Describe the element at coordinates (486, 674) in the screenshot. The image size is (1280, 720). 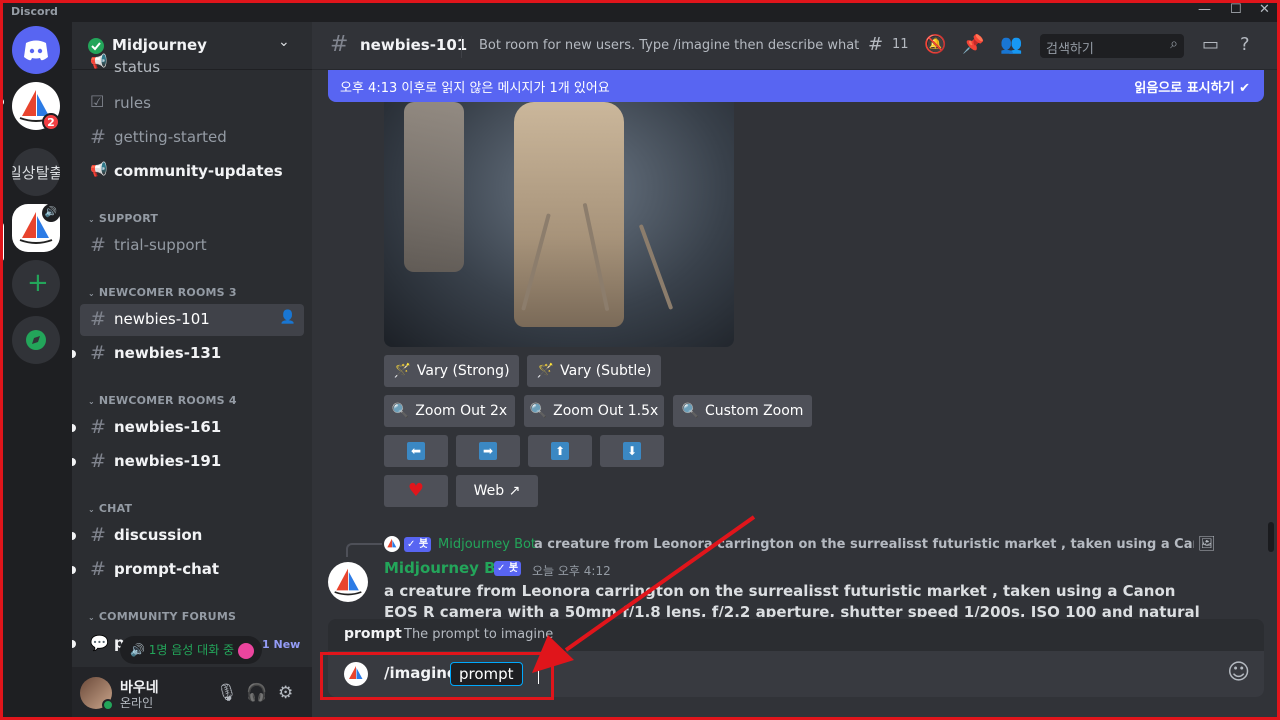
I see `prompt-parameter-input: prompt` at that location.